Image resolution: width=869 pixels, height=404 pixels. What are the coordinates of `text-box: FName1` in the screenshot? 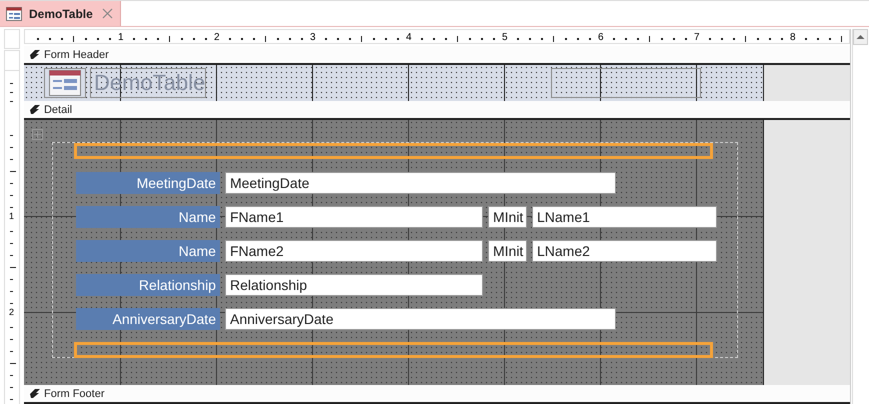 It's located at (353, 217).